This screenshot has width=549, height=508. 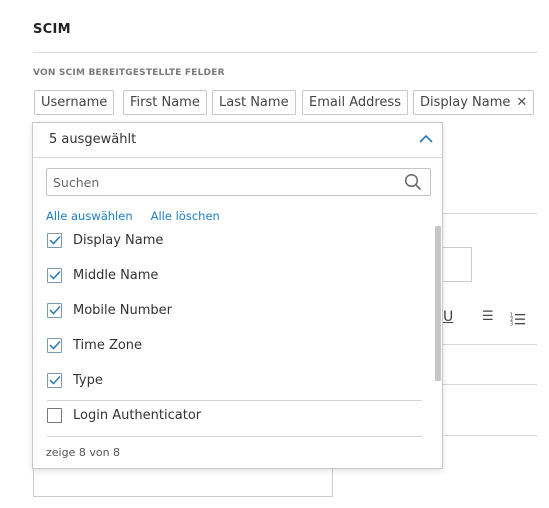 I want to click on numbered-list-icon: 1 2 3, so click(x=517, y=320).